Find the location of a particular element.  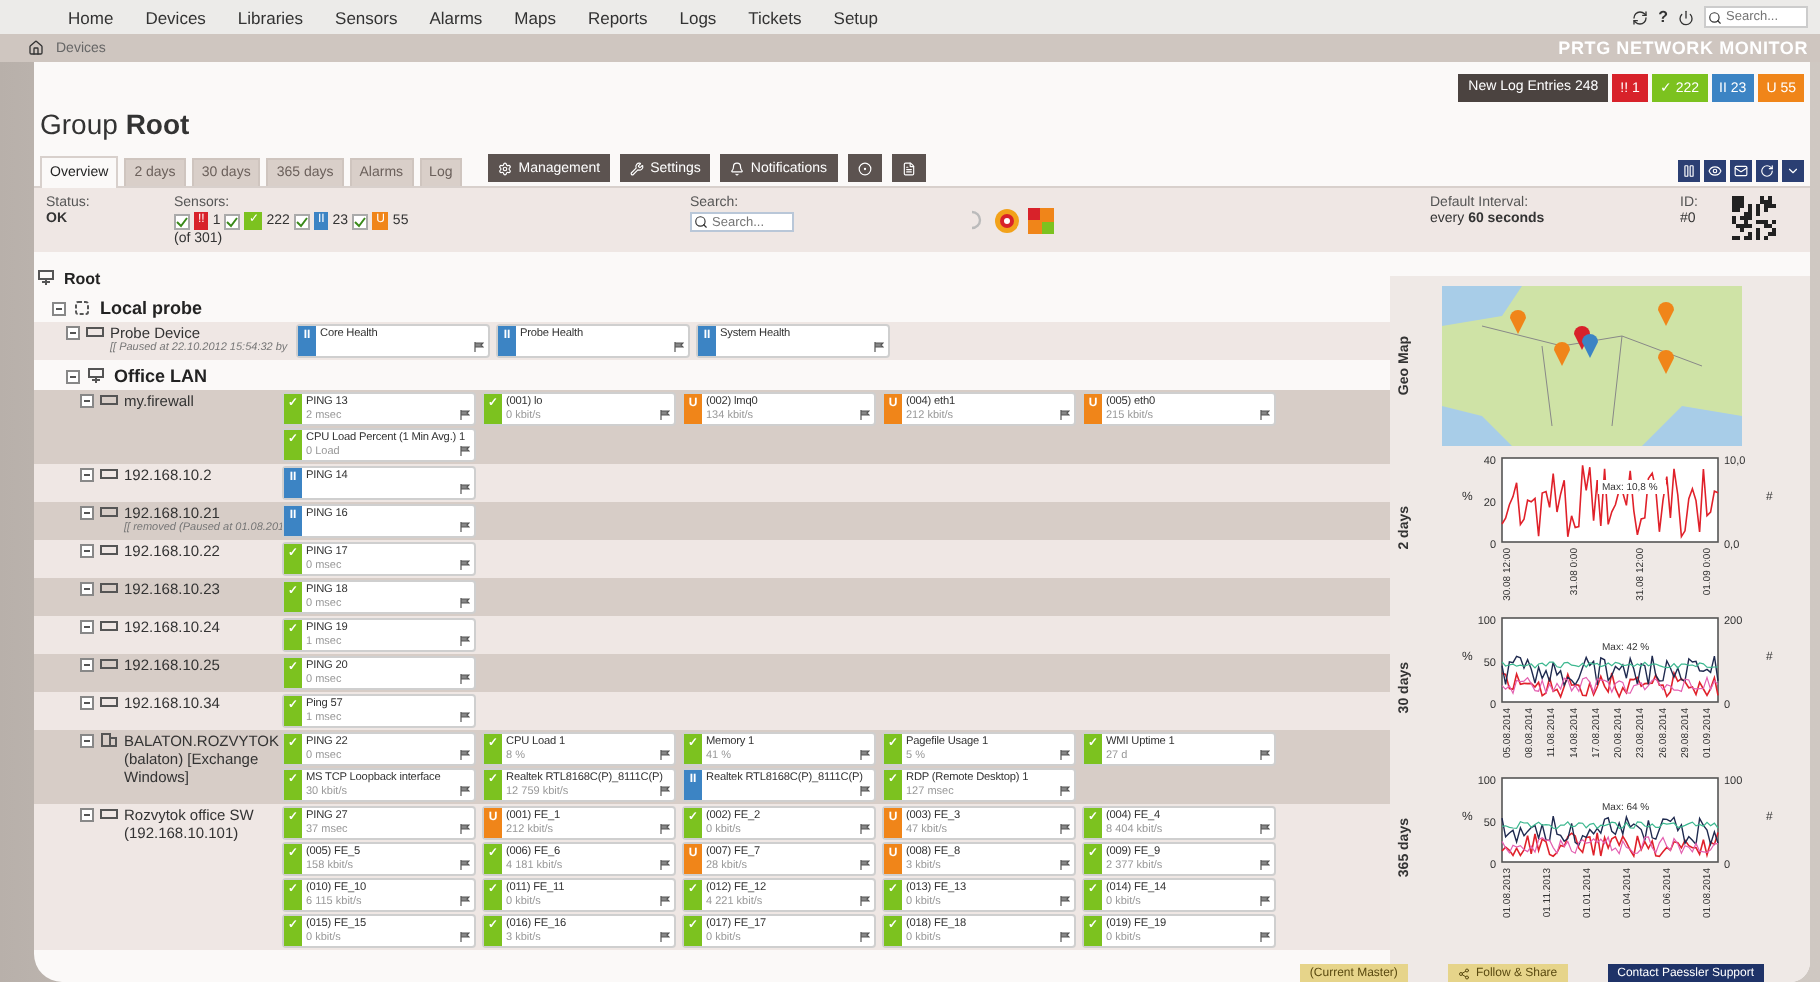

document-icon is located at coordinates (908, 168).